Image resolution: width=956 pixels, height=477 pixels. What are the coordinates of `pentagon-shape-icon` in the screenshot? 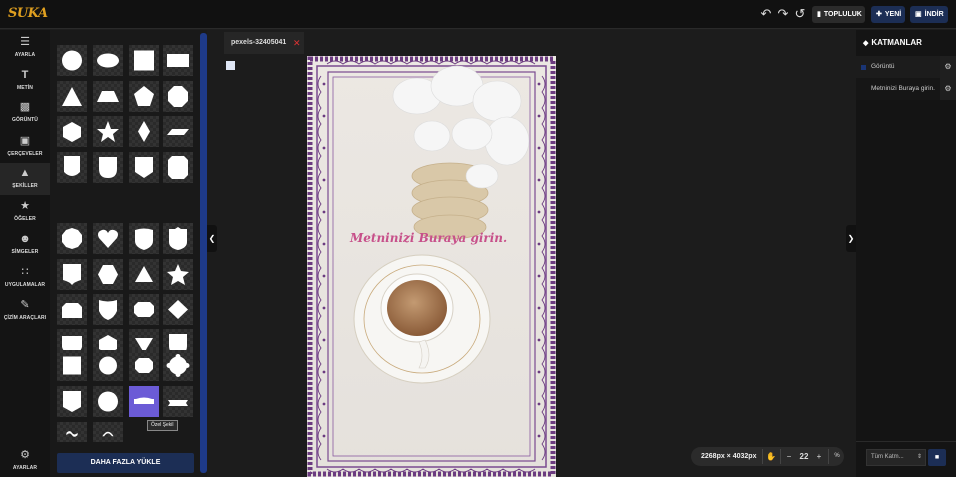 It's located at (144, 96).